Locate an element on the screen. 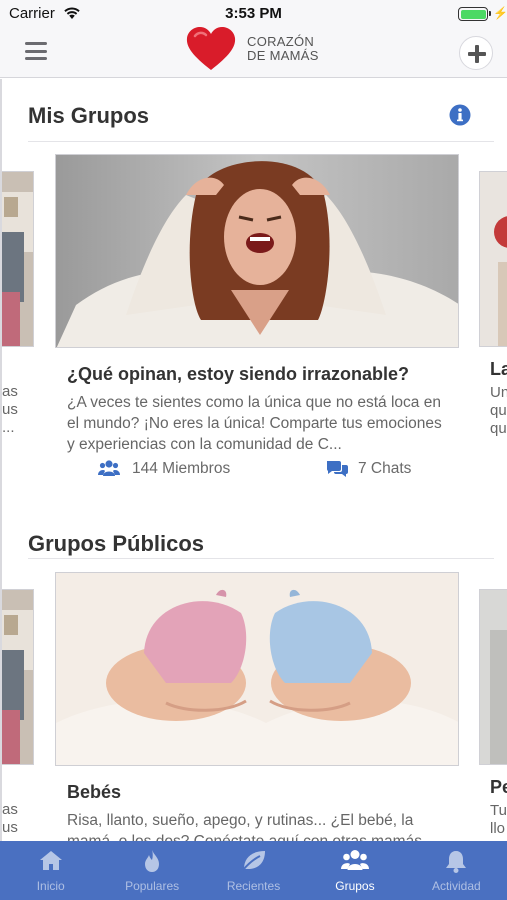  hamburger-menu-icon is located at coordinates (36, 52).